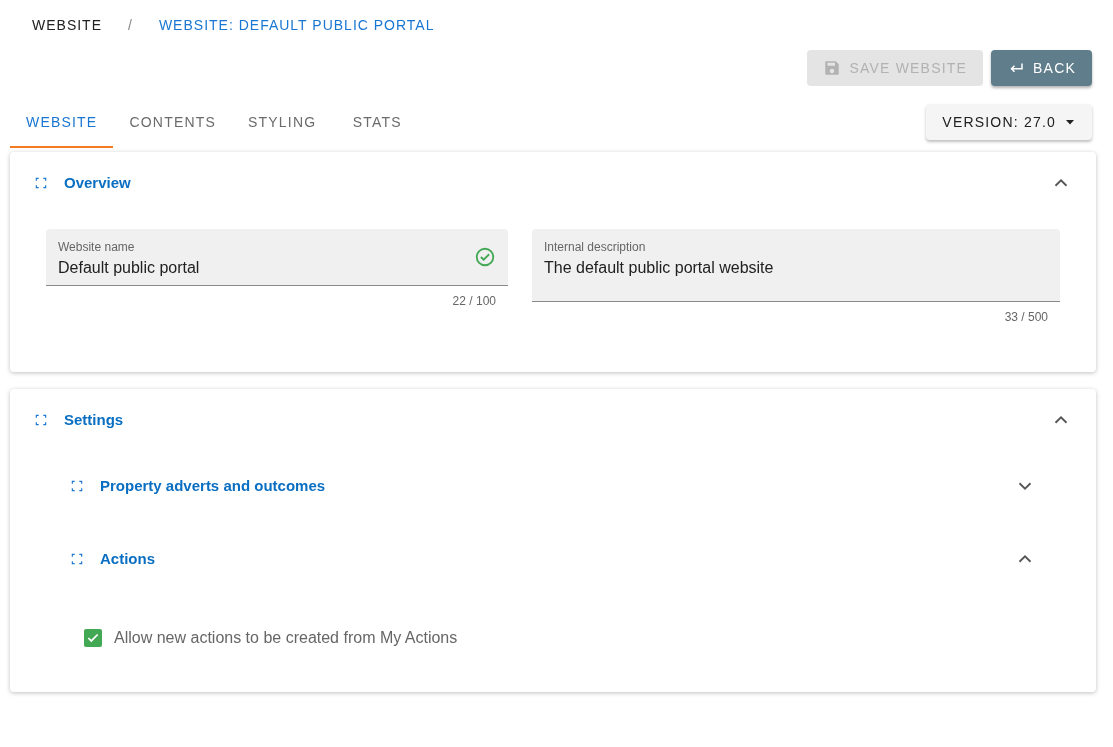  What do you see at coordinates (213, 486) in the screenshot?
I see `section-title: Property adverts and outcomes` at bounding box center [213, 486].